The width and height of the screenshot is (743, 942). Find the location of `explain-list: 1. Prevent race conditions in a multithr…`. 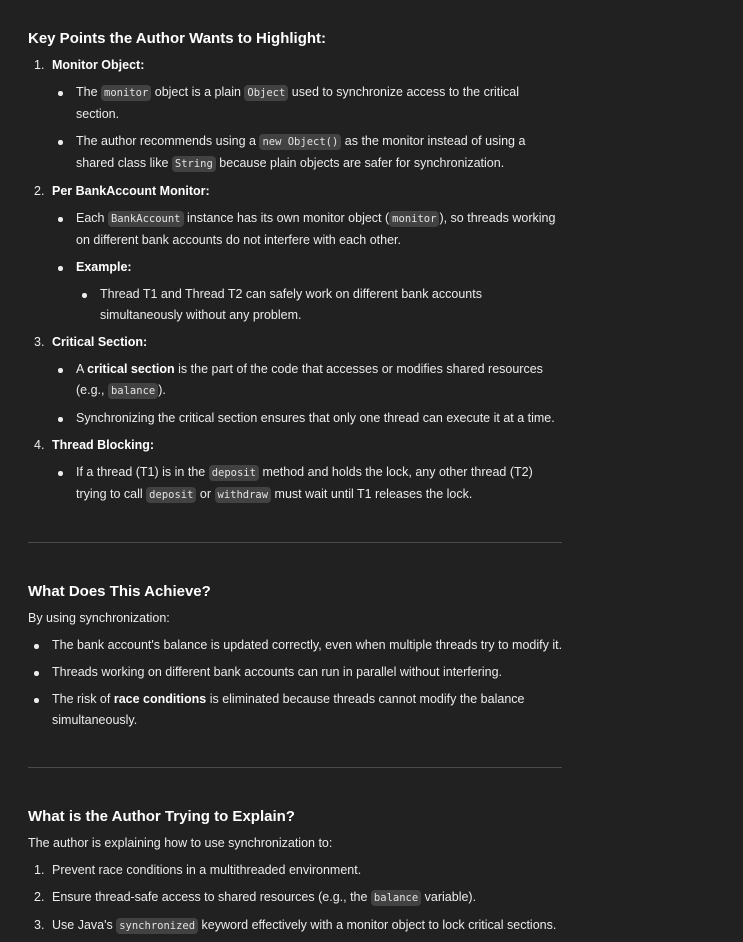

explain-list: 1. Prevent race conditions in a multithr… is located at coordinates (295, 898).